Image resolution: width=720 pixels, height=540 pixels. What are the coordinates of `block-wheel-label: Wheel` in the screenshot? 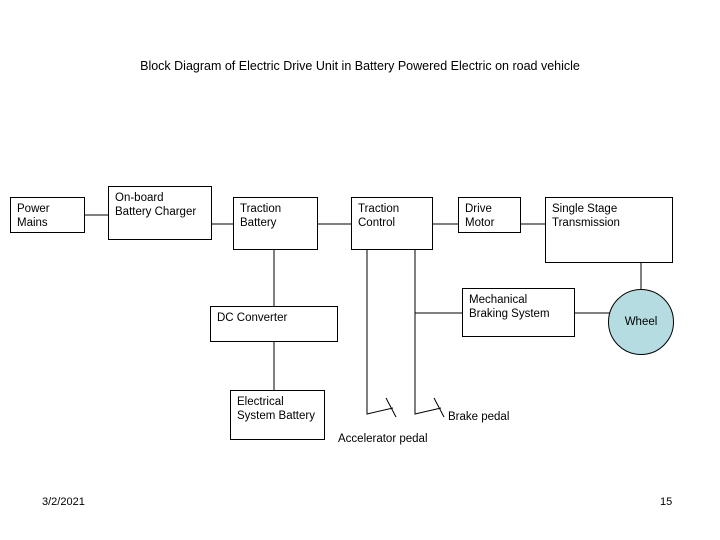 It's located at (641, 322).